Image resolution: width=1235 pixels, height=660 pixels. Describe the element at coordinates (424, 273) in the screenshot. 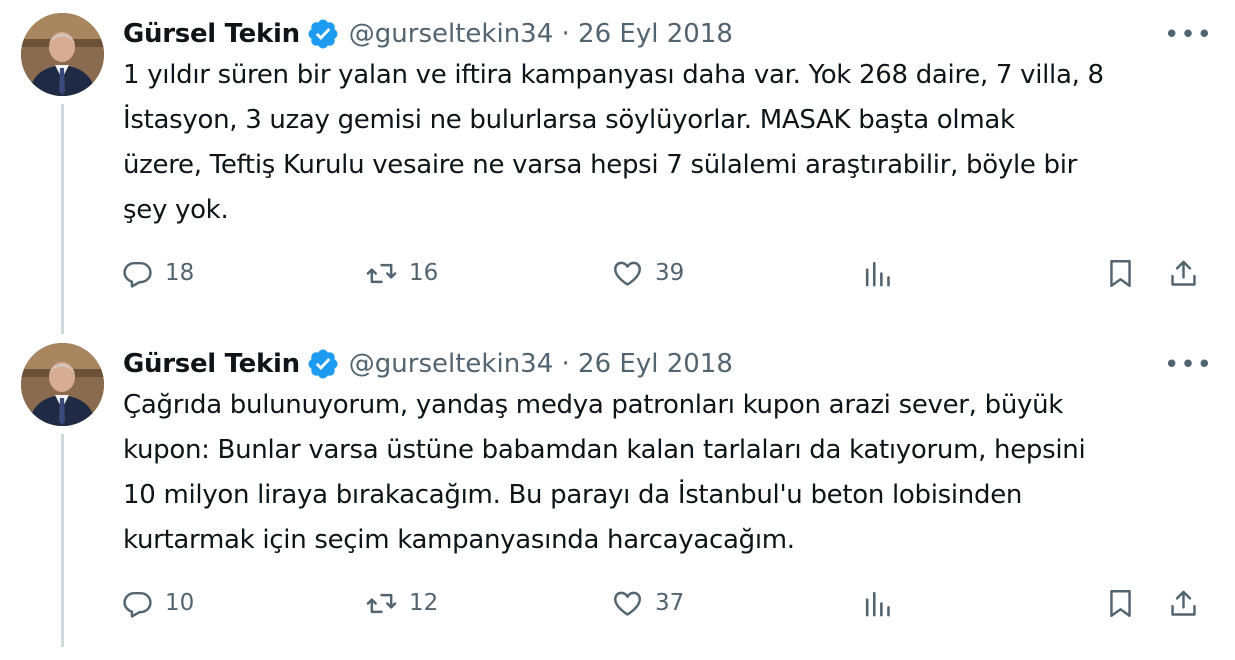

I see `repost-count: 16` at that location.